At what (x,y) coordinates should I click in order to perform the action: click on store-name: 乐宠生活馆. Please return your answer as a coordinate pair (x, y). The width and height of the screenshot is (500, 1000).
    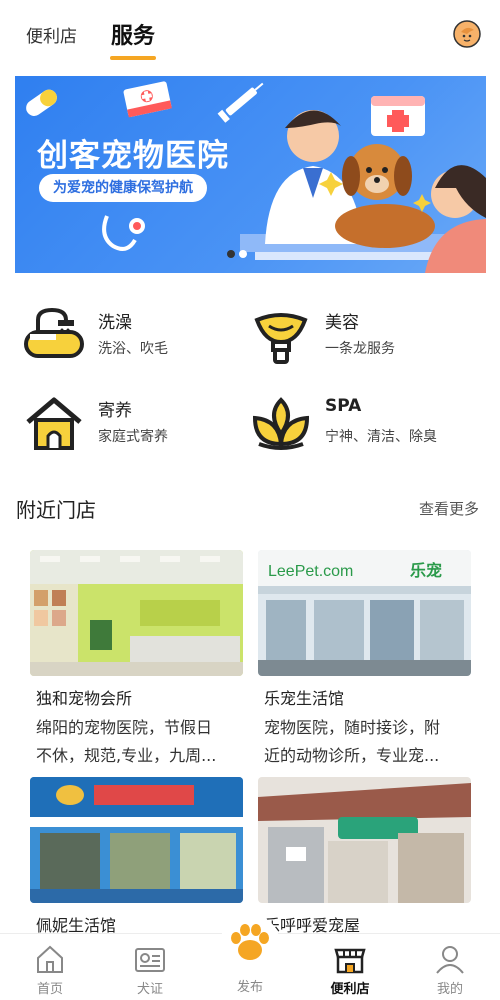
    Looking at the image, I should click on (304, 698).